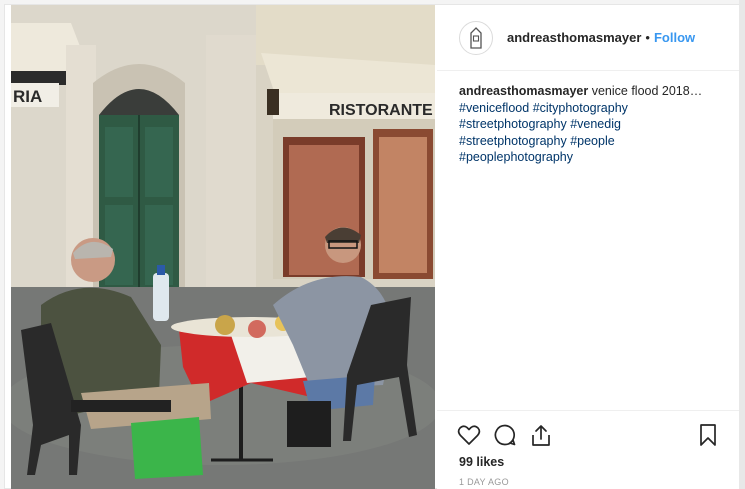  I want to click on lighthouse-logo-icon, so click(476, 37).